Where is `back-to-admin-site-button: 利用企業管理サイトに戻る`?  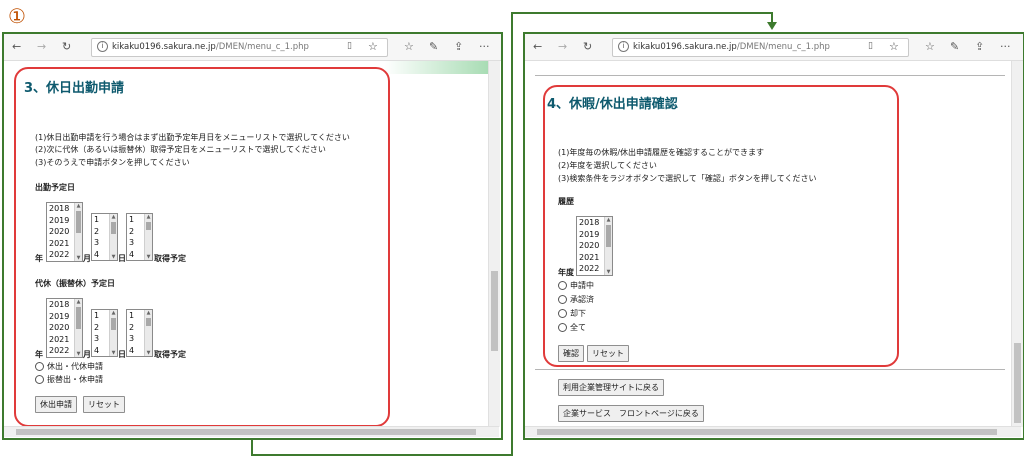
back-to-admin-site-button: 利用企業管理サイトに戻る is located at coordinates (611, 387).